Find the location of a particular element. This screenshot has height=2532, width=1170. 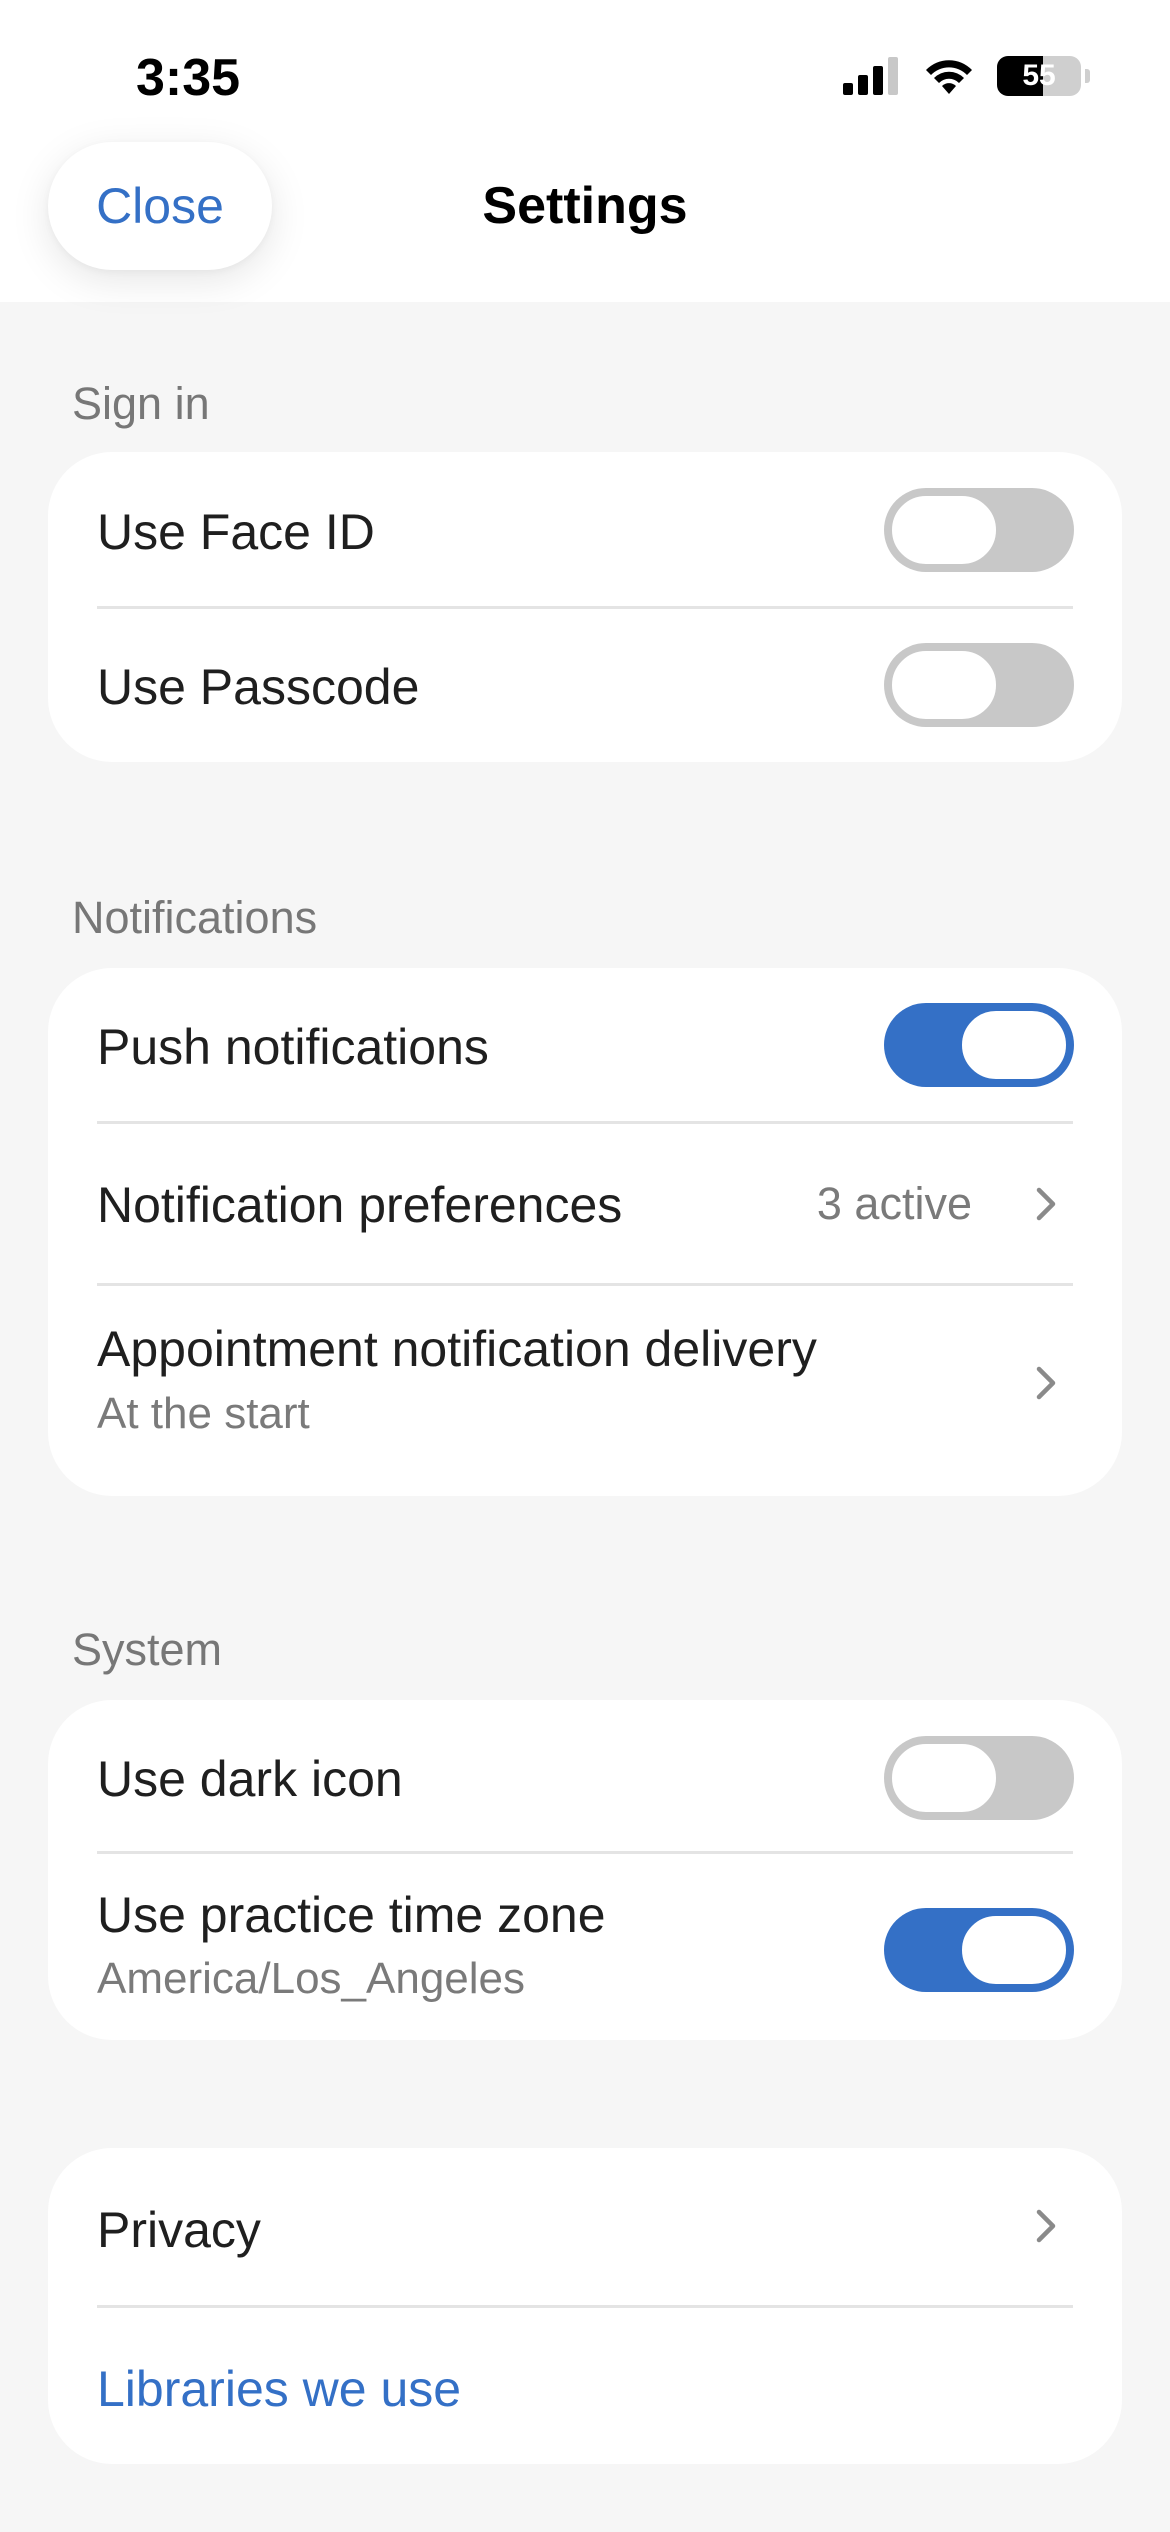

row-libraries-we-use: Libraries we use is located at coordinates (585, 2386).